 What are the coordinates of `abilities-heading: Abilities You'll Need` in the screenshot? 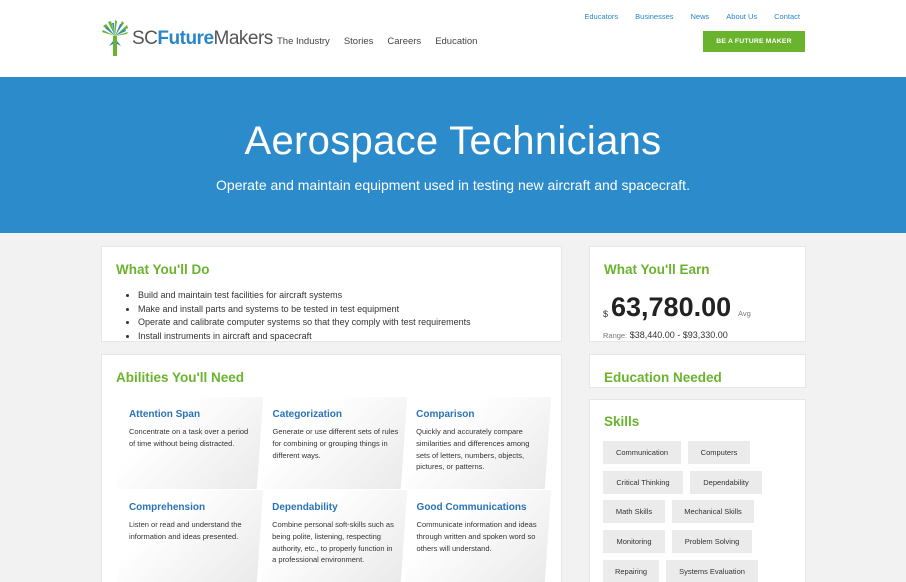 It's located at (180, 377).